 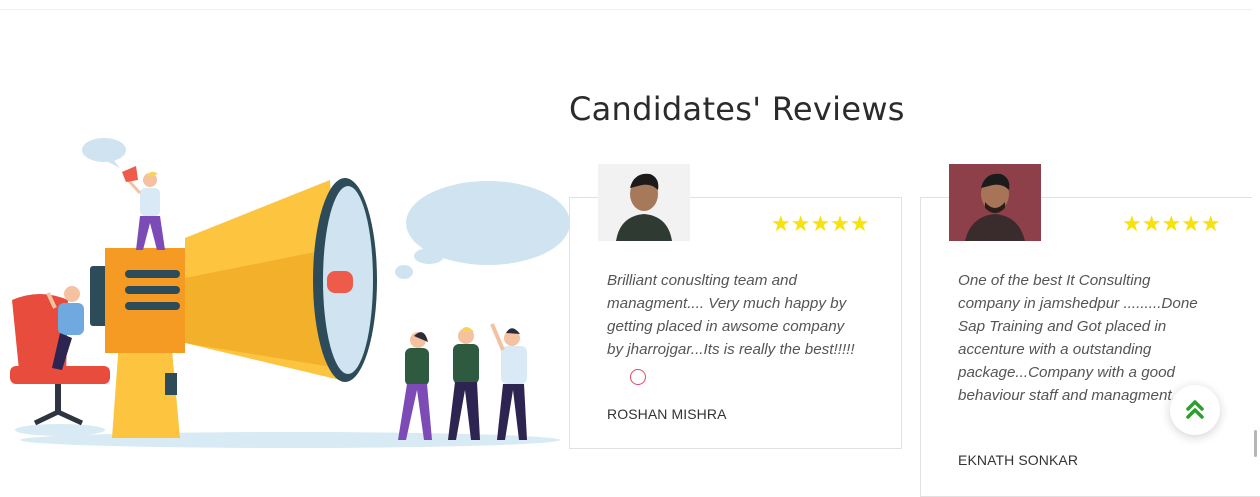 What do you see at coordinates (737, 109) in the screenshot?
I see `section-title: Candidates' Reviews` at bounding box center [737, 109].